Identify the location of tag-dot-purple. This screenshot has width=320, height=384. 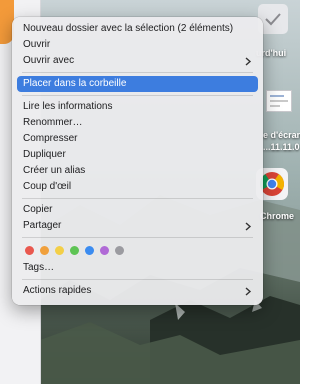
(104, 250).